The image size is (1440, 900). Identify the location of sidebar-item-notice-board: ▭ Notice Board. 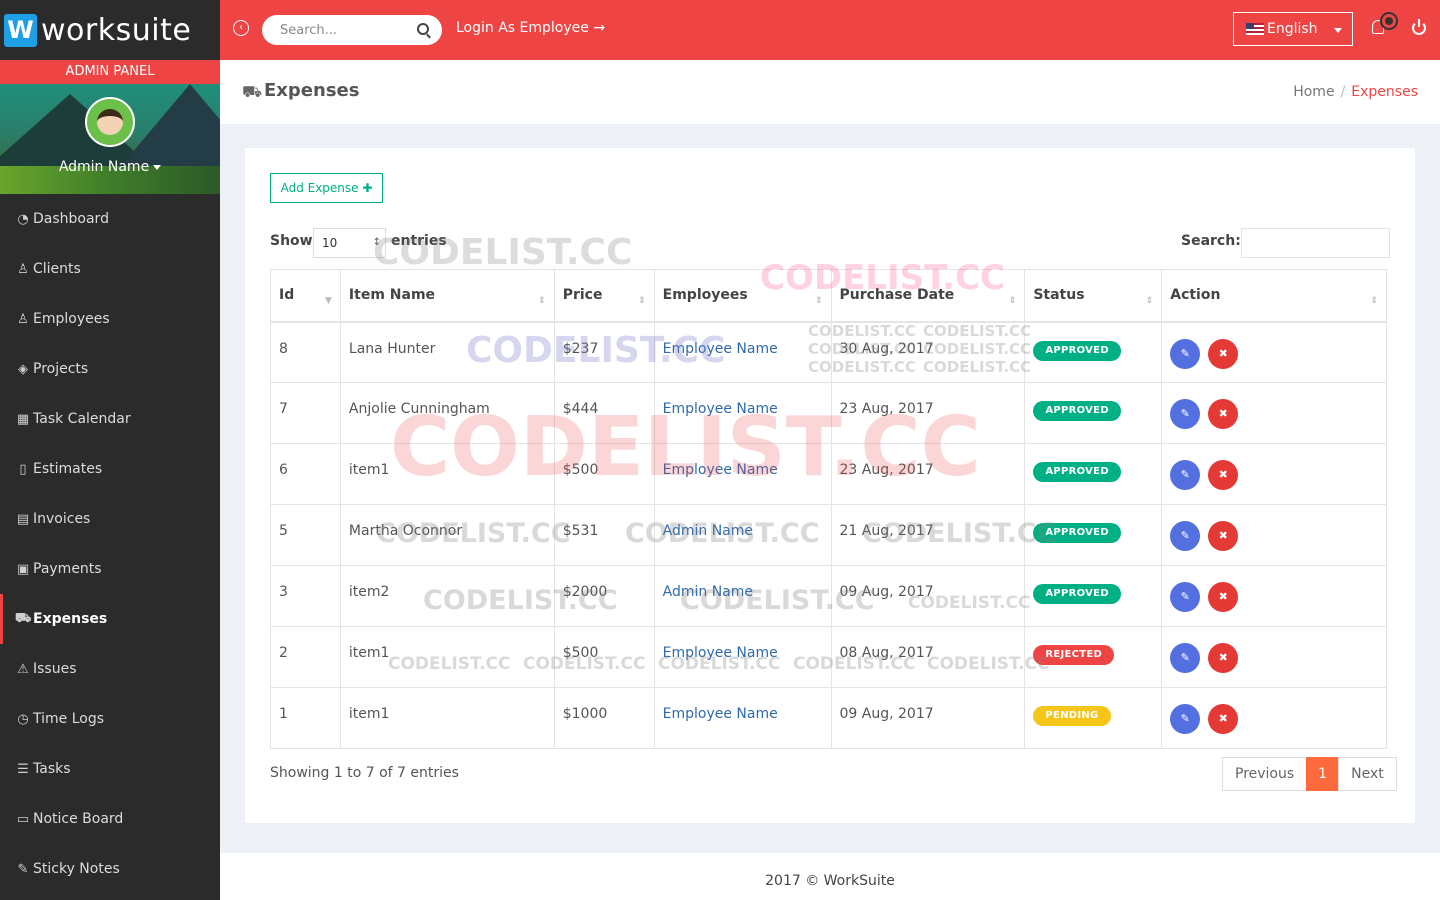
(110, 819).